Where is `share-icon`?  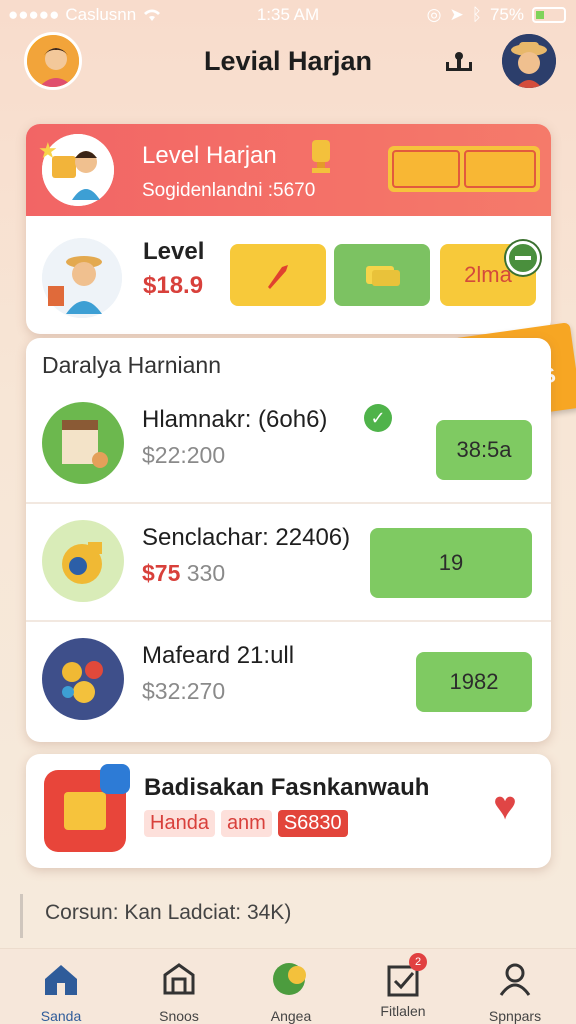 share-icon is located at coordinates (459, 63).